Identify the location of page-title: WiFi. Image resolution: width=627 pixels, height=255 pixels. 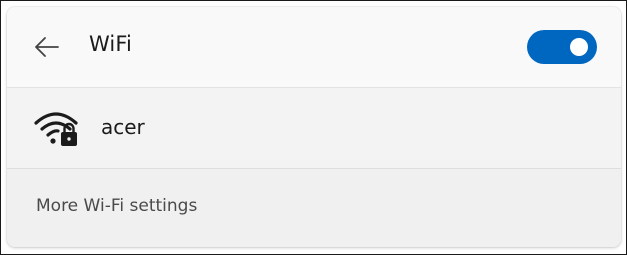
(110, 44).